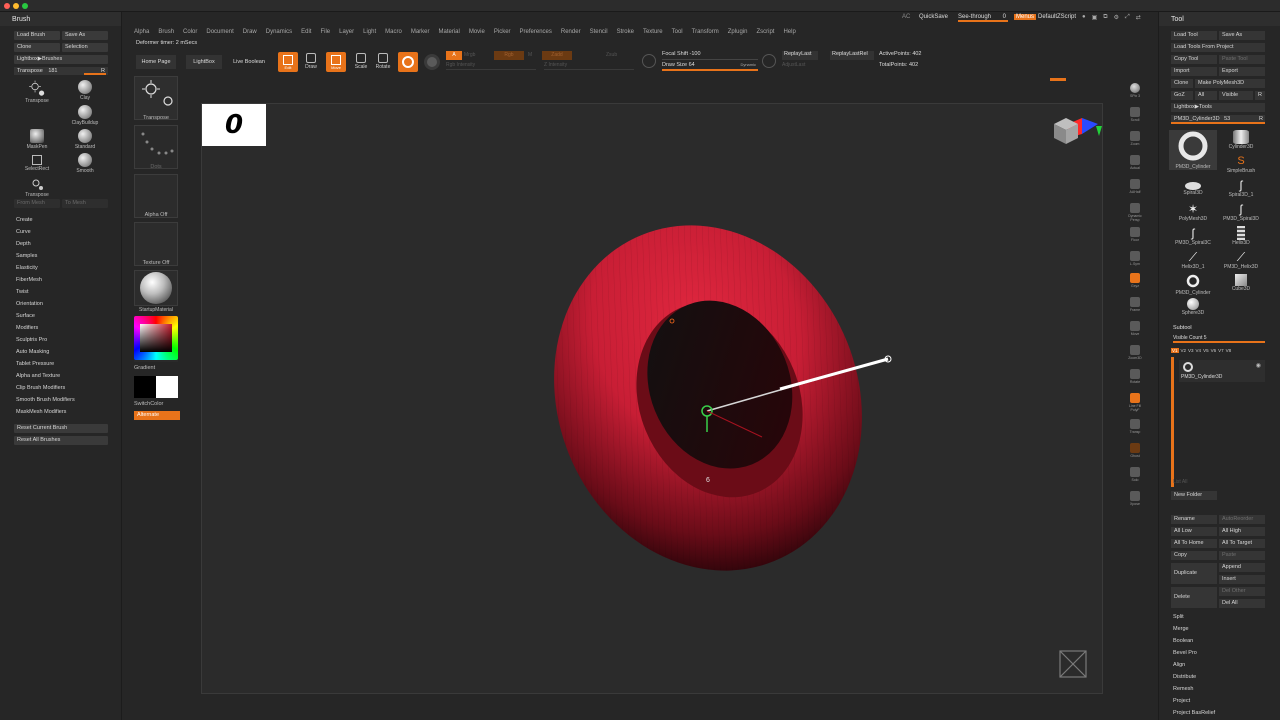  Describe the element at coordinates (1258, 365) in the screenshot. I see `eye-icon: ◉` at that location.